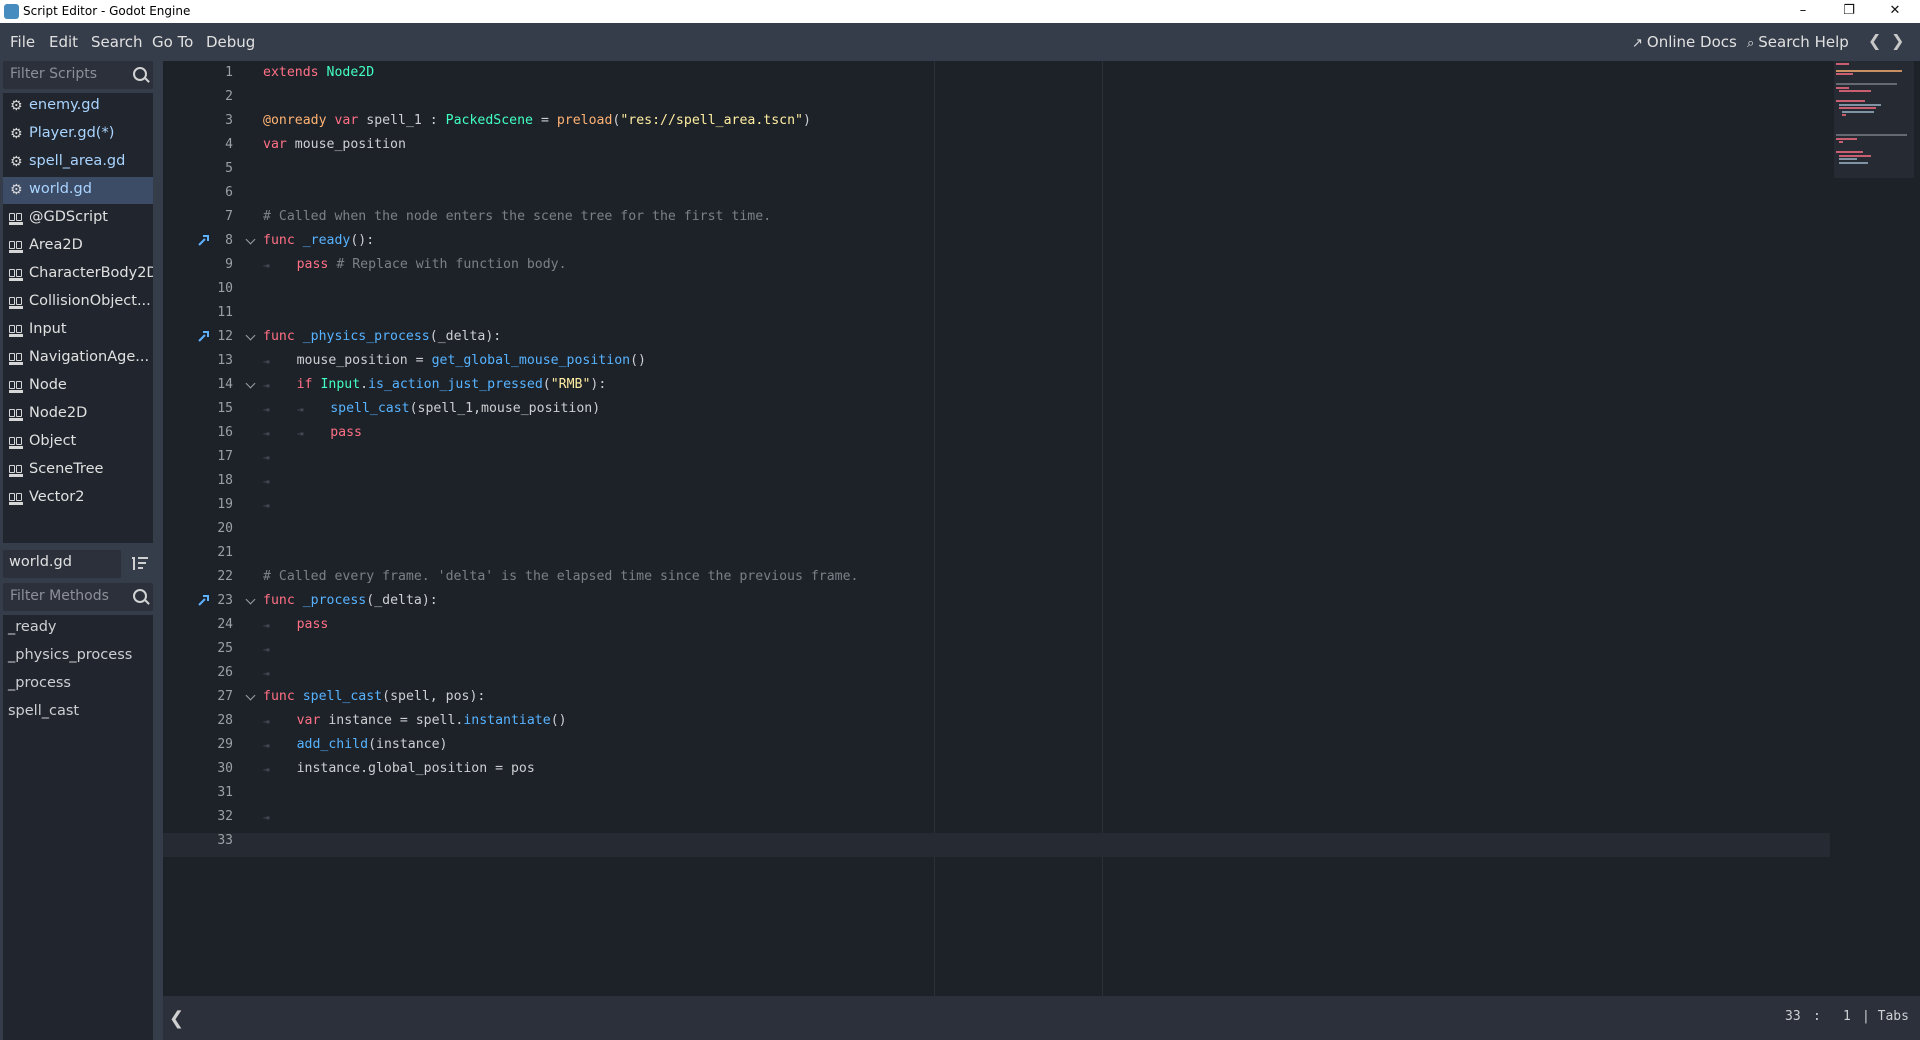  What do you see at coordinates (78, 442) in the screenshot?
I see `script-list-item: Object` at bounding box center [78, 442].